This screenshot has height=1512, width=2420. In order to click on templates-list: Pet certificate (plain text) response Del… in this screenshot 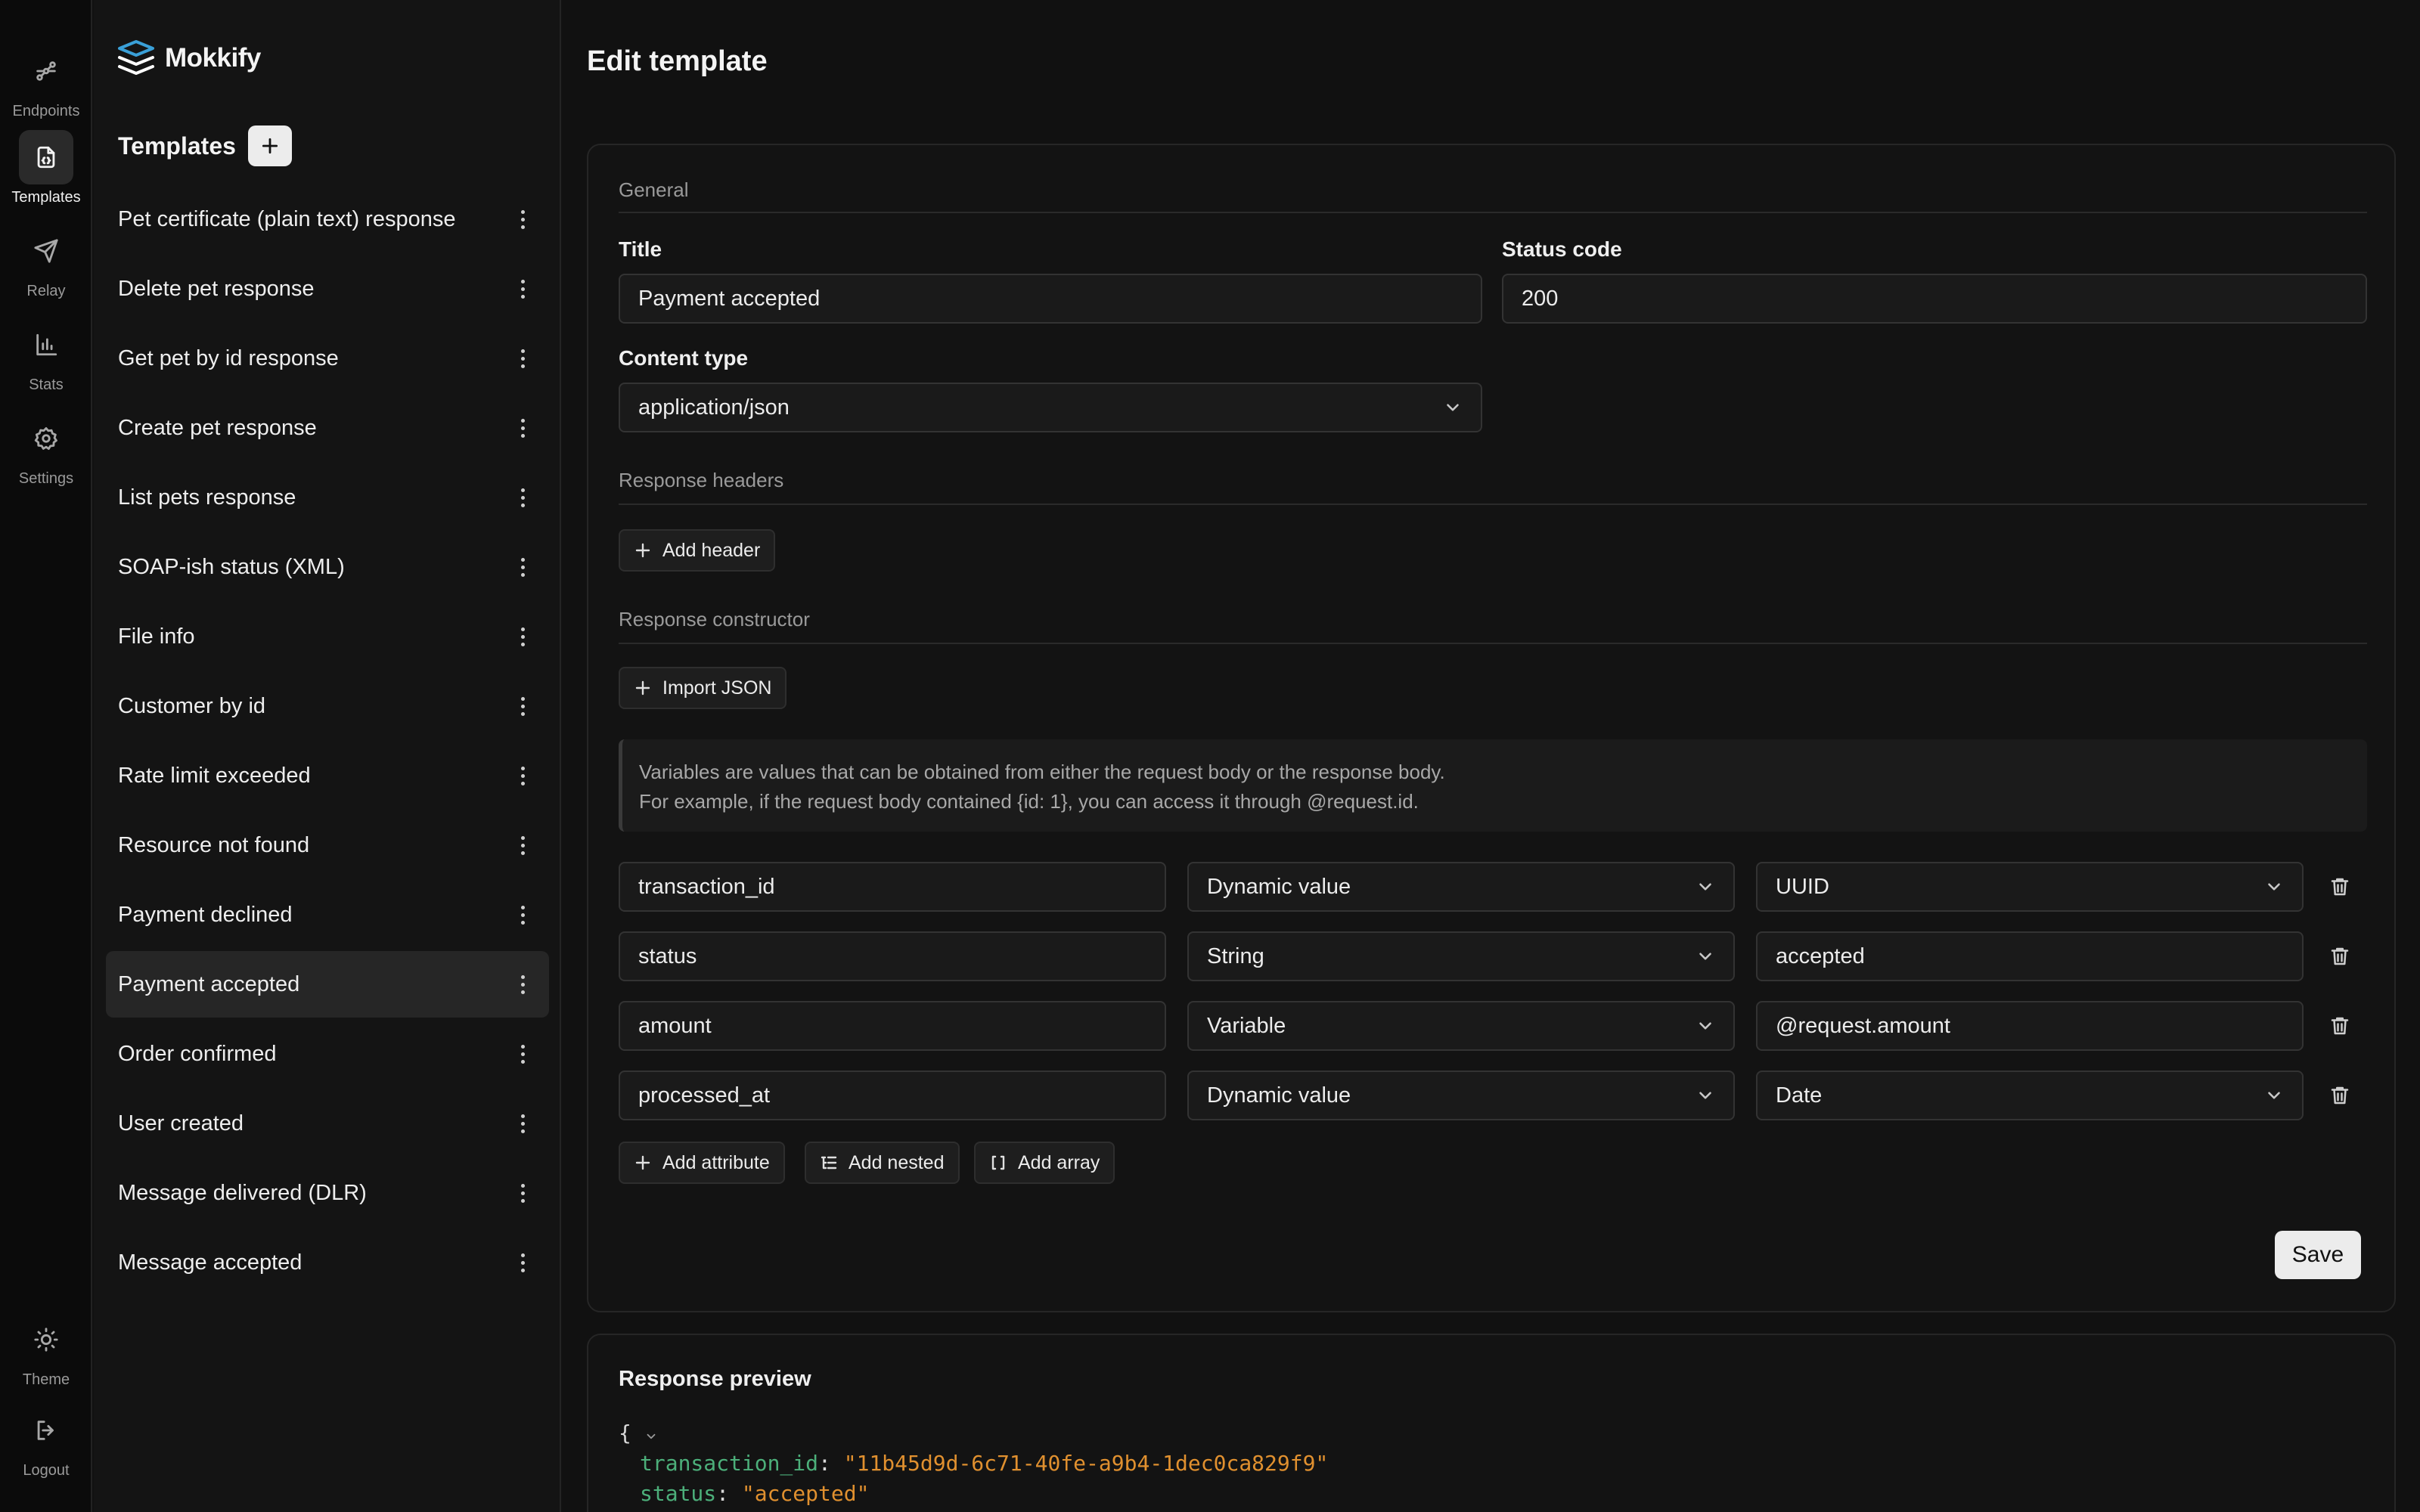, I will do `click(327, 743)`.